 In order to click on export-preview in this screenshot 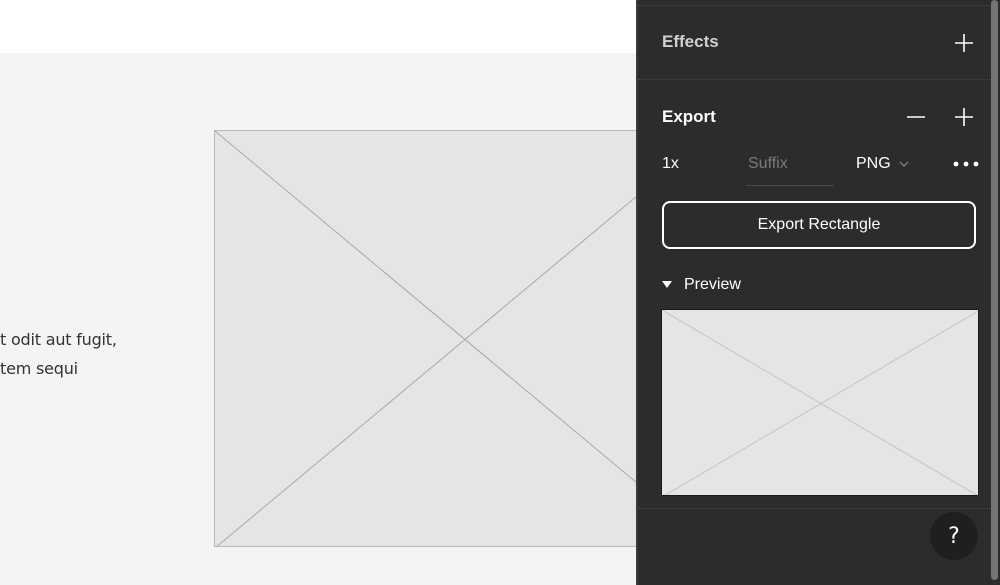, I will do `click(820, 402)`.